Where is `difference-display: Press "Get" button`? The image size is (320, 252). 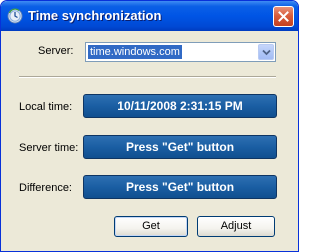 difference-display: Press "Get" button is located at coordinates (180, 187).